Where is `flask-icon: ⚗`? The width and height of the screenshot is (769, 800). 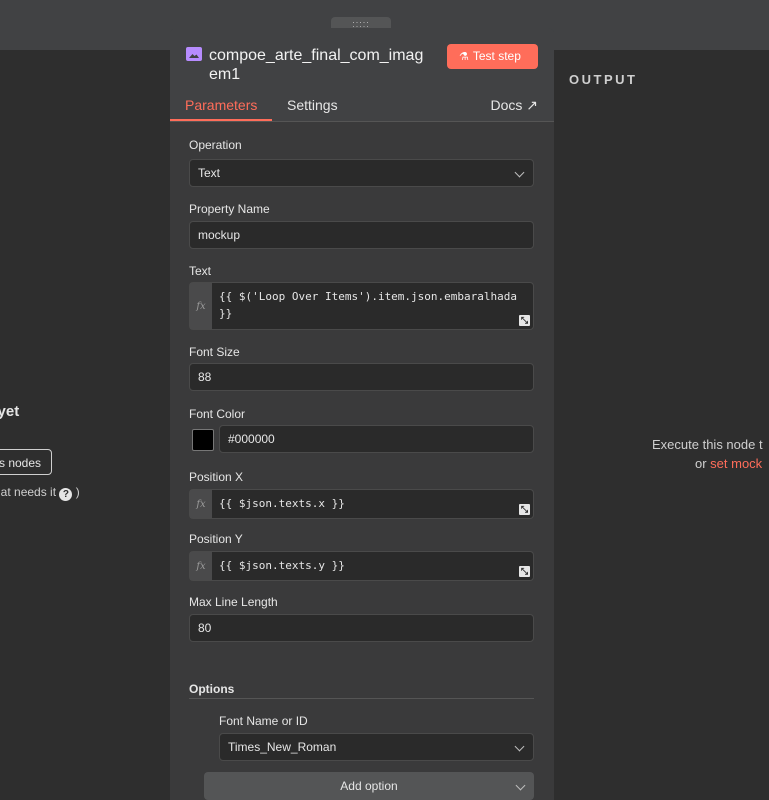 flask-icon: ⚗ is located at coordinates (464, 57).